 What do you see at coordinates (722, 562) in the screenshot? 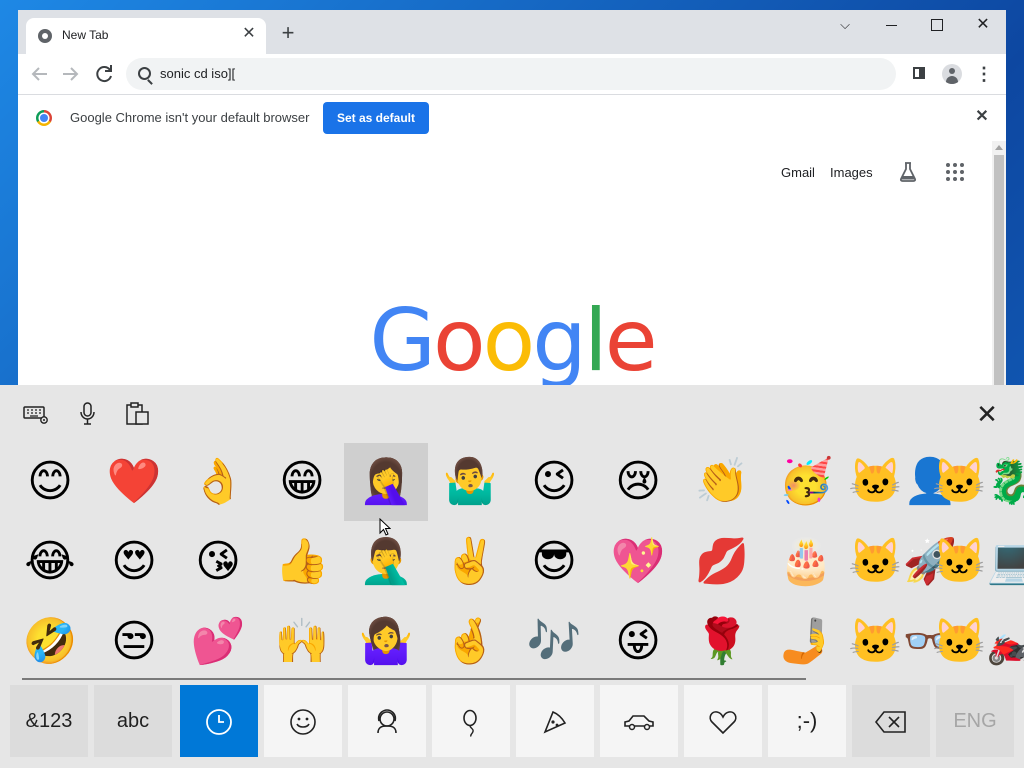
I see `emoji-key: 💋` at bounding box center [722, 562].